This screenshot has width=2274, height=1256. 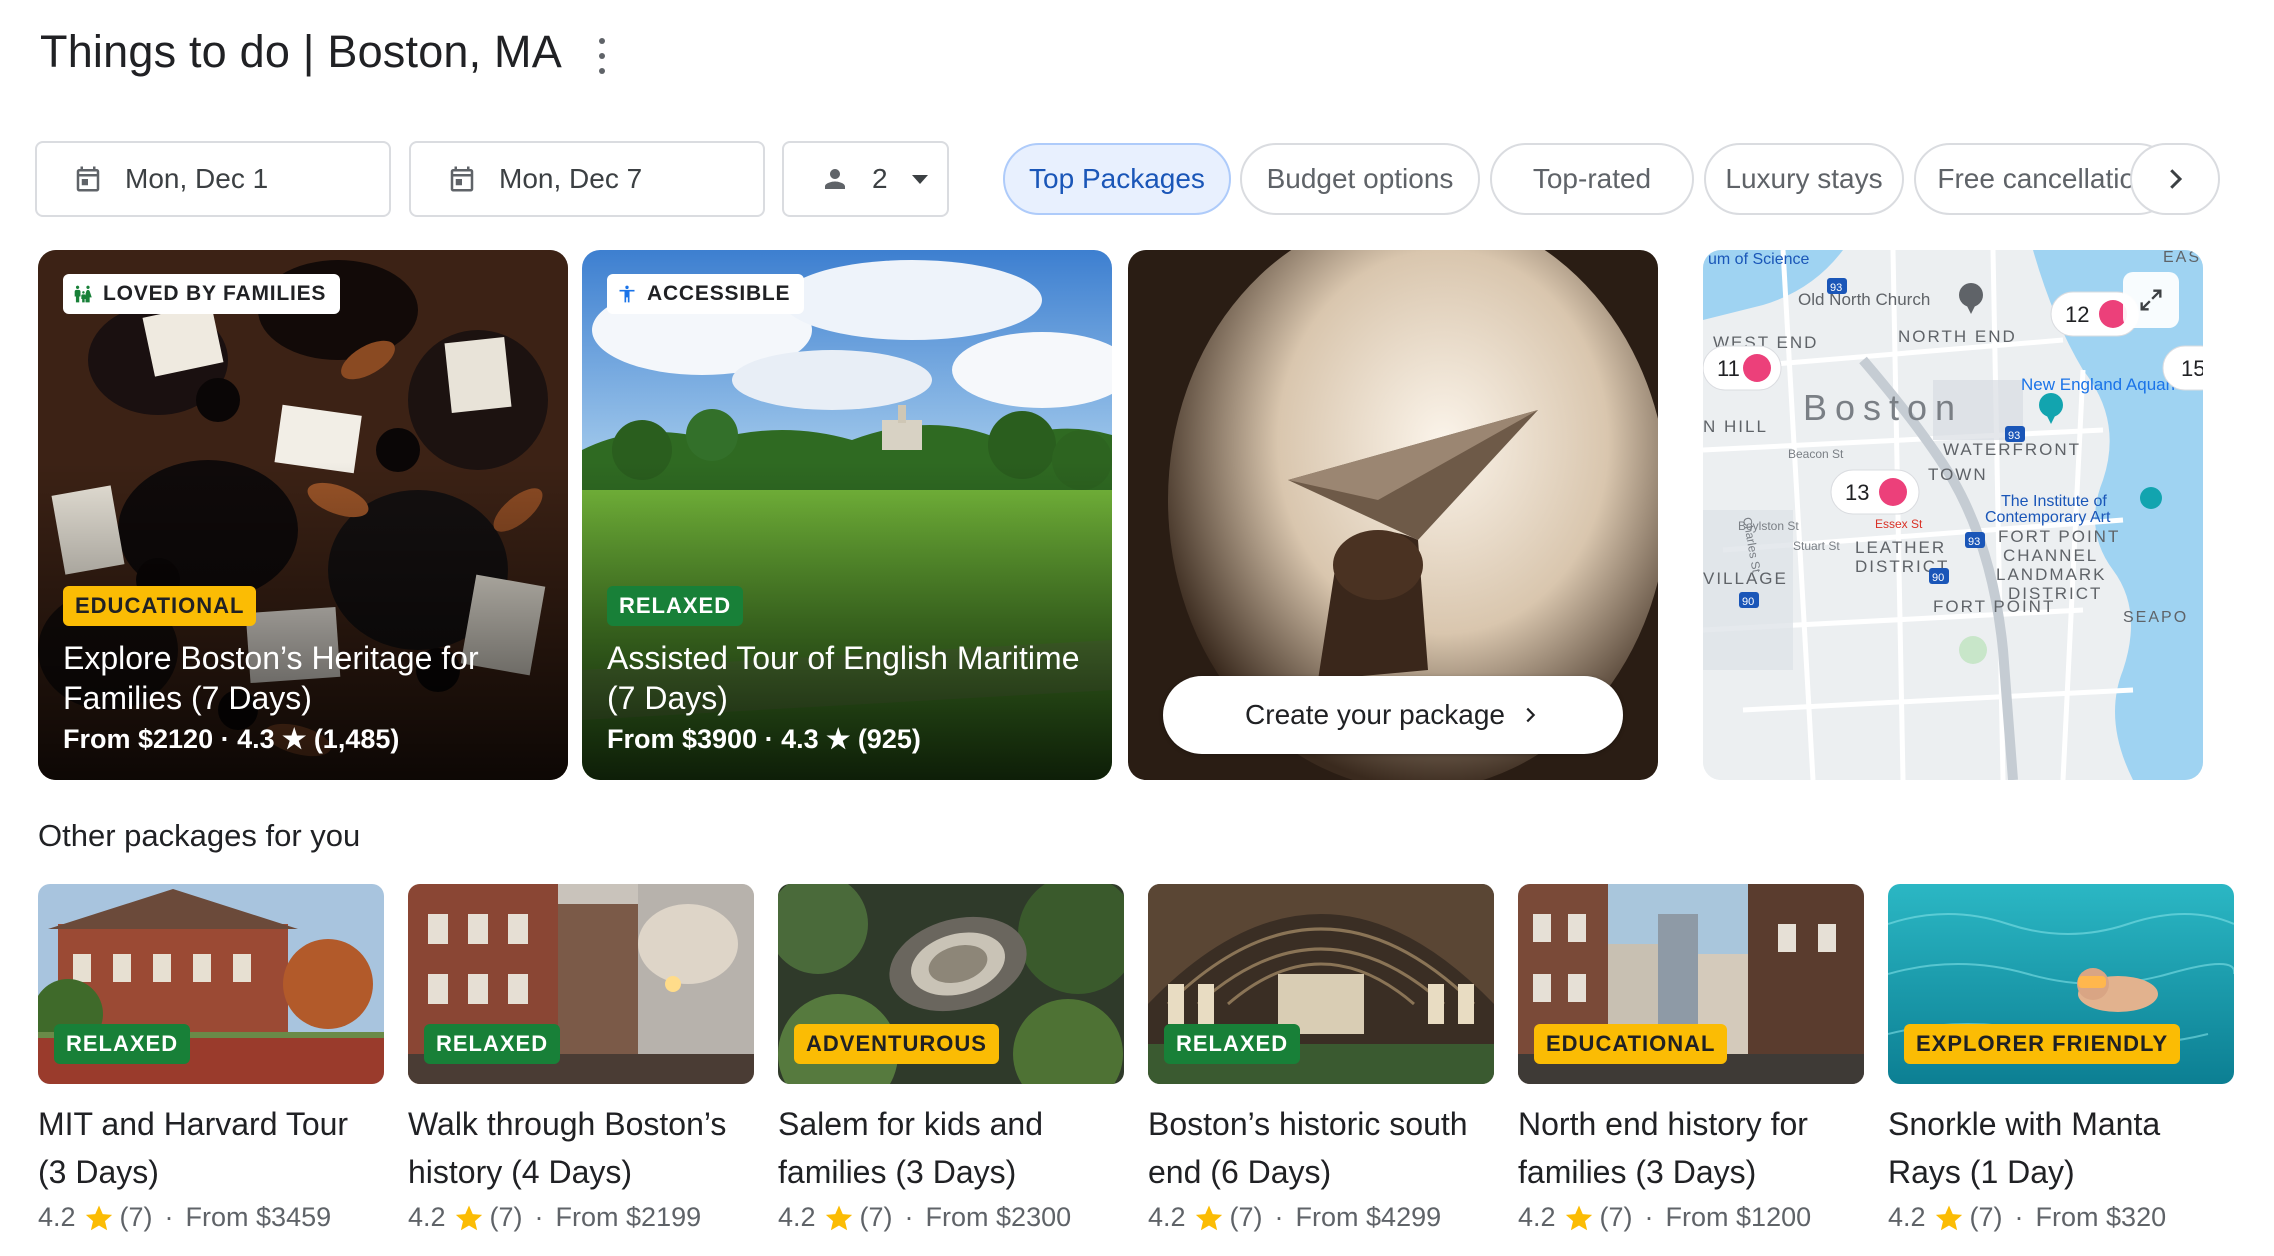 What do you see at coordinates (1742, 368) in the screenshot?
I see `map-pin-11: 11` at bounding box center [1742, 368].